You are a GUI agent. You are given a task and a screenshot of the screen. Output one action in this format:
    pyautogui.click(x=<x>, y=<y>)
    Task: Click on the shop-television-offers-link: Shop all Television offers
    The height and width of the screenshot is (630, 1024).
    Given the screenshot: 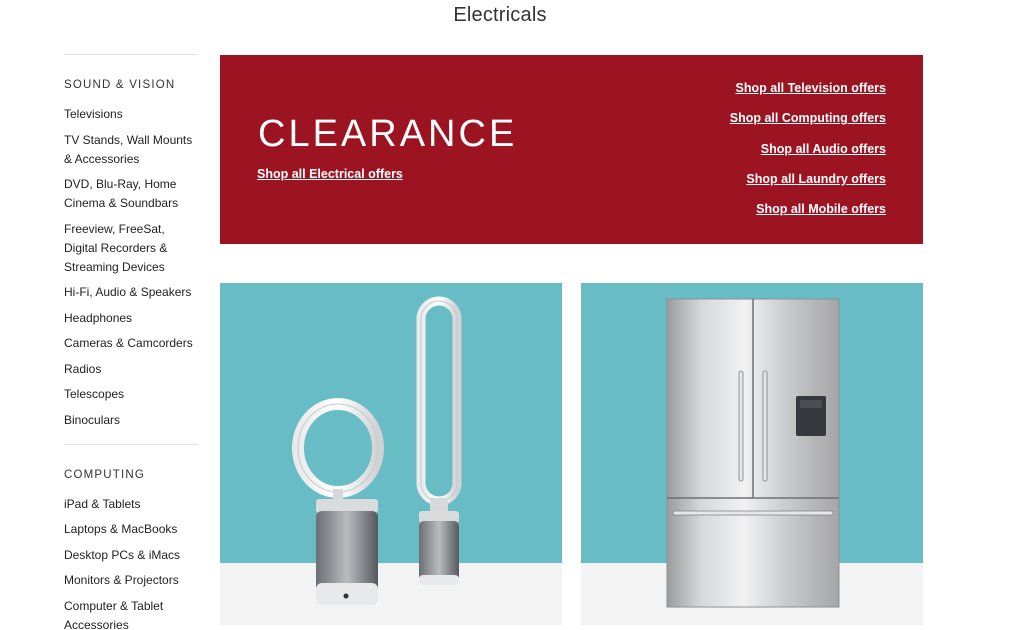 What is the action you would take?
    pyautogui.click(x=808, y=96)
    